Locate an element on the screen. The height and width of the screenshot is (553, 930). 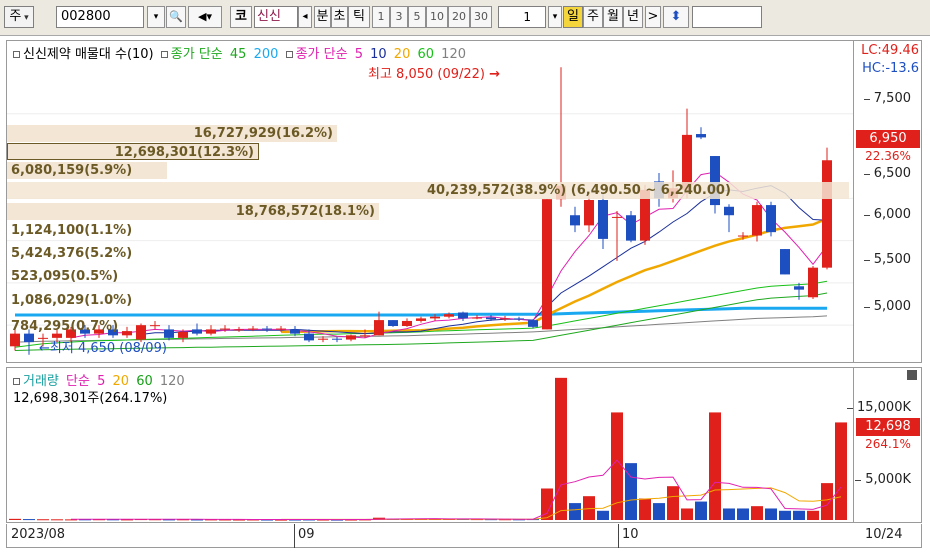
period-label: 월 is located at coordinates (613, 16).